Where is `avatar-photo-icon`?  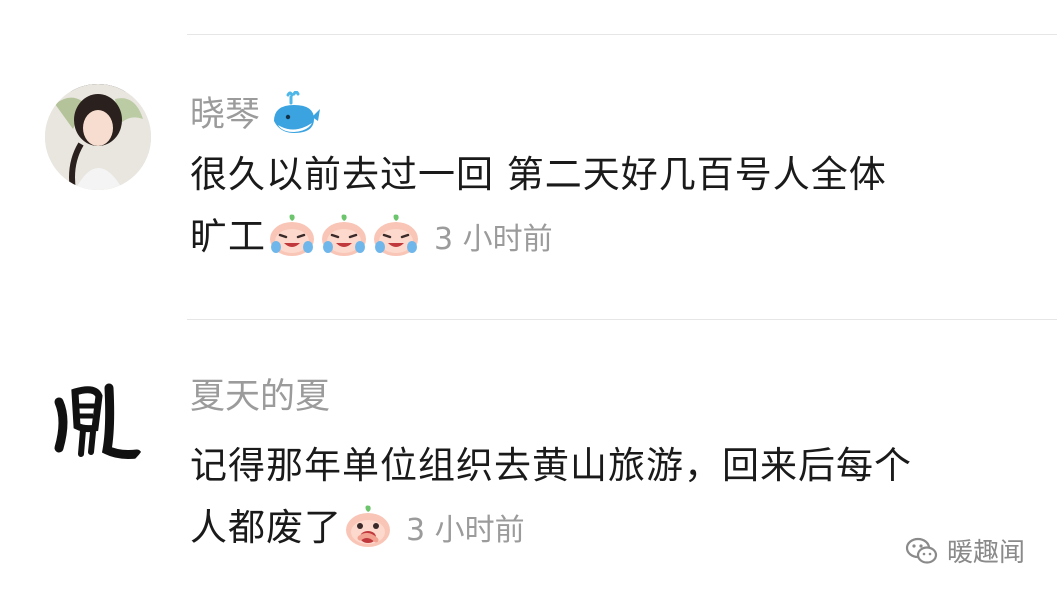 avatar-photo-icon is located at coordinates (98, 137).